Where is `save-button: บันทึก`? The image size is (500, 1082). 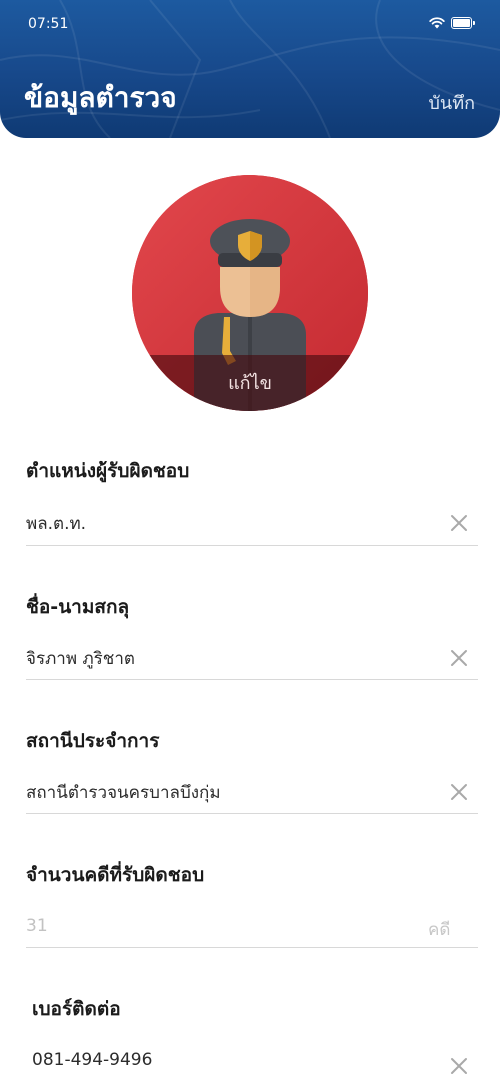 save-button: บันทึก is located at coordinates (452, 102).